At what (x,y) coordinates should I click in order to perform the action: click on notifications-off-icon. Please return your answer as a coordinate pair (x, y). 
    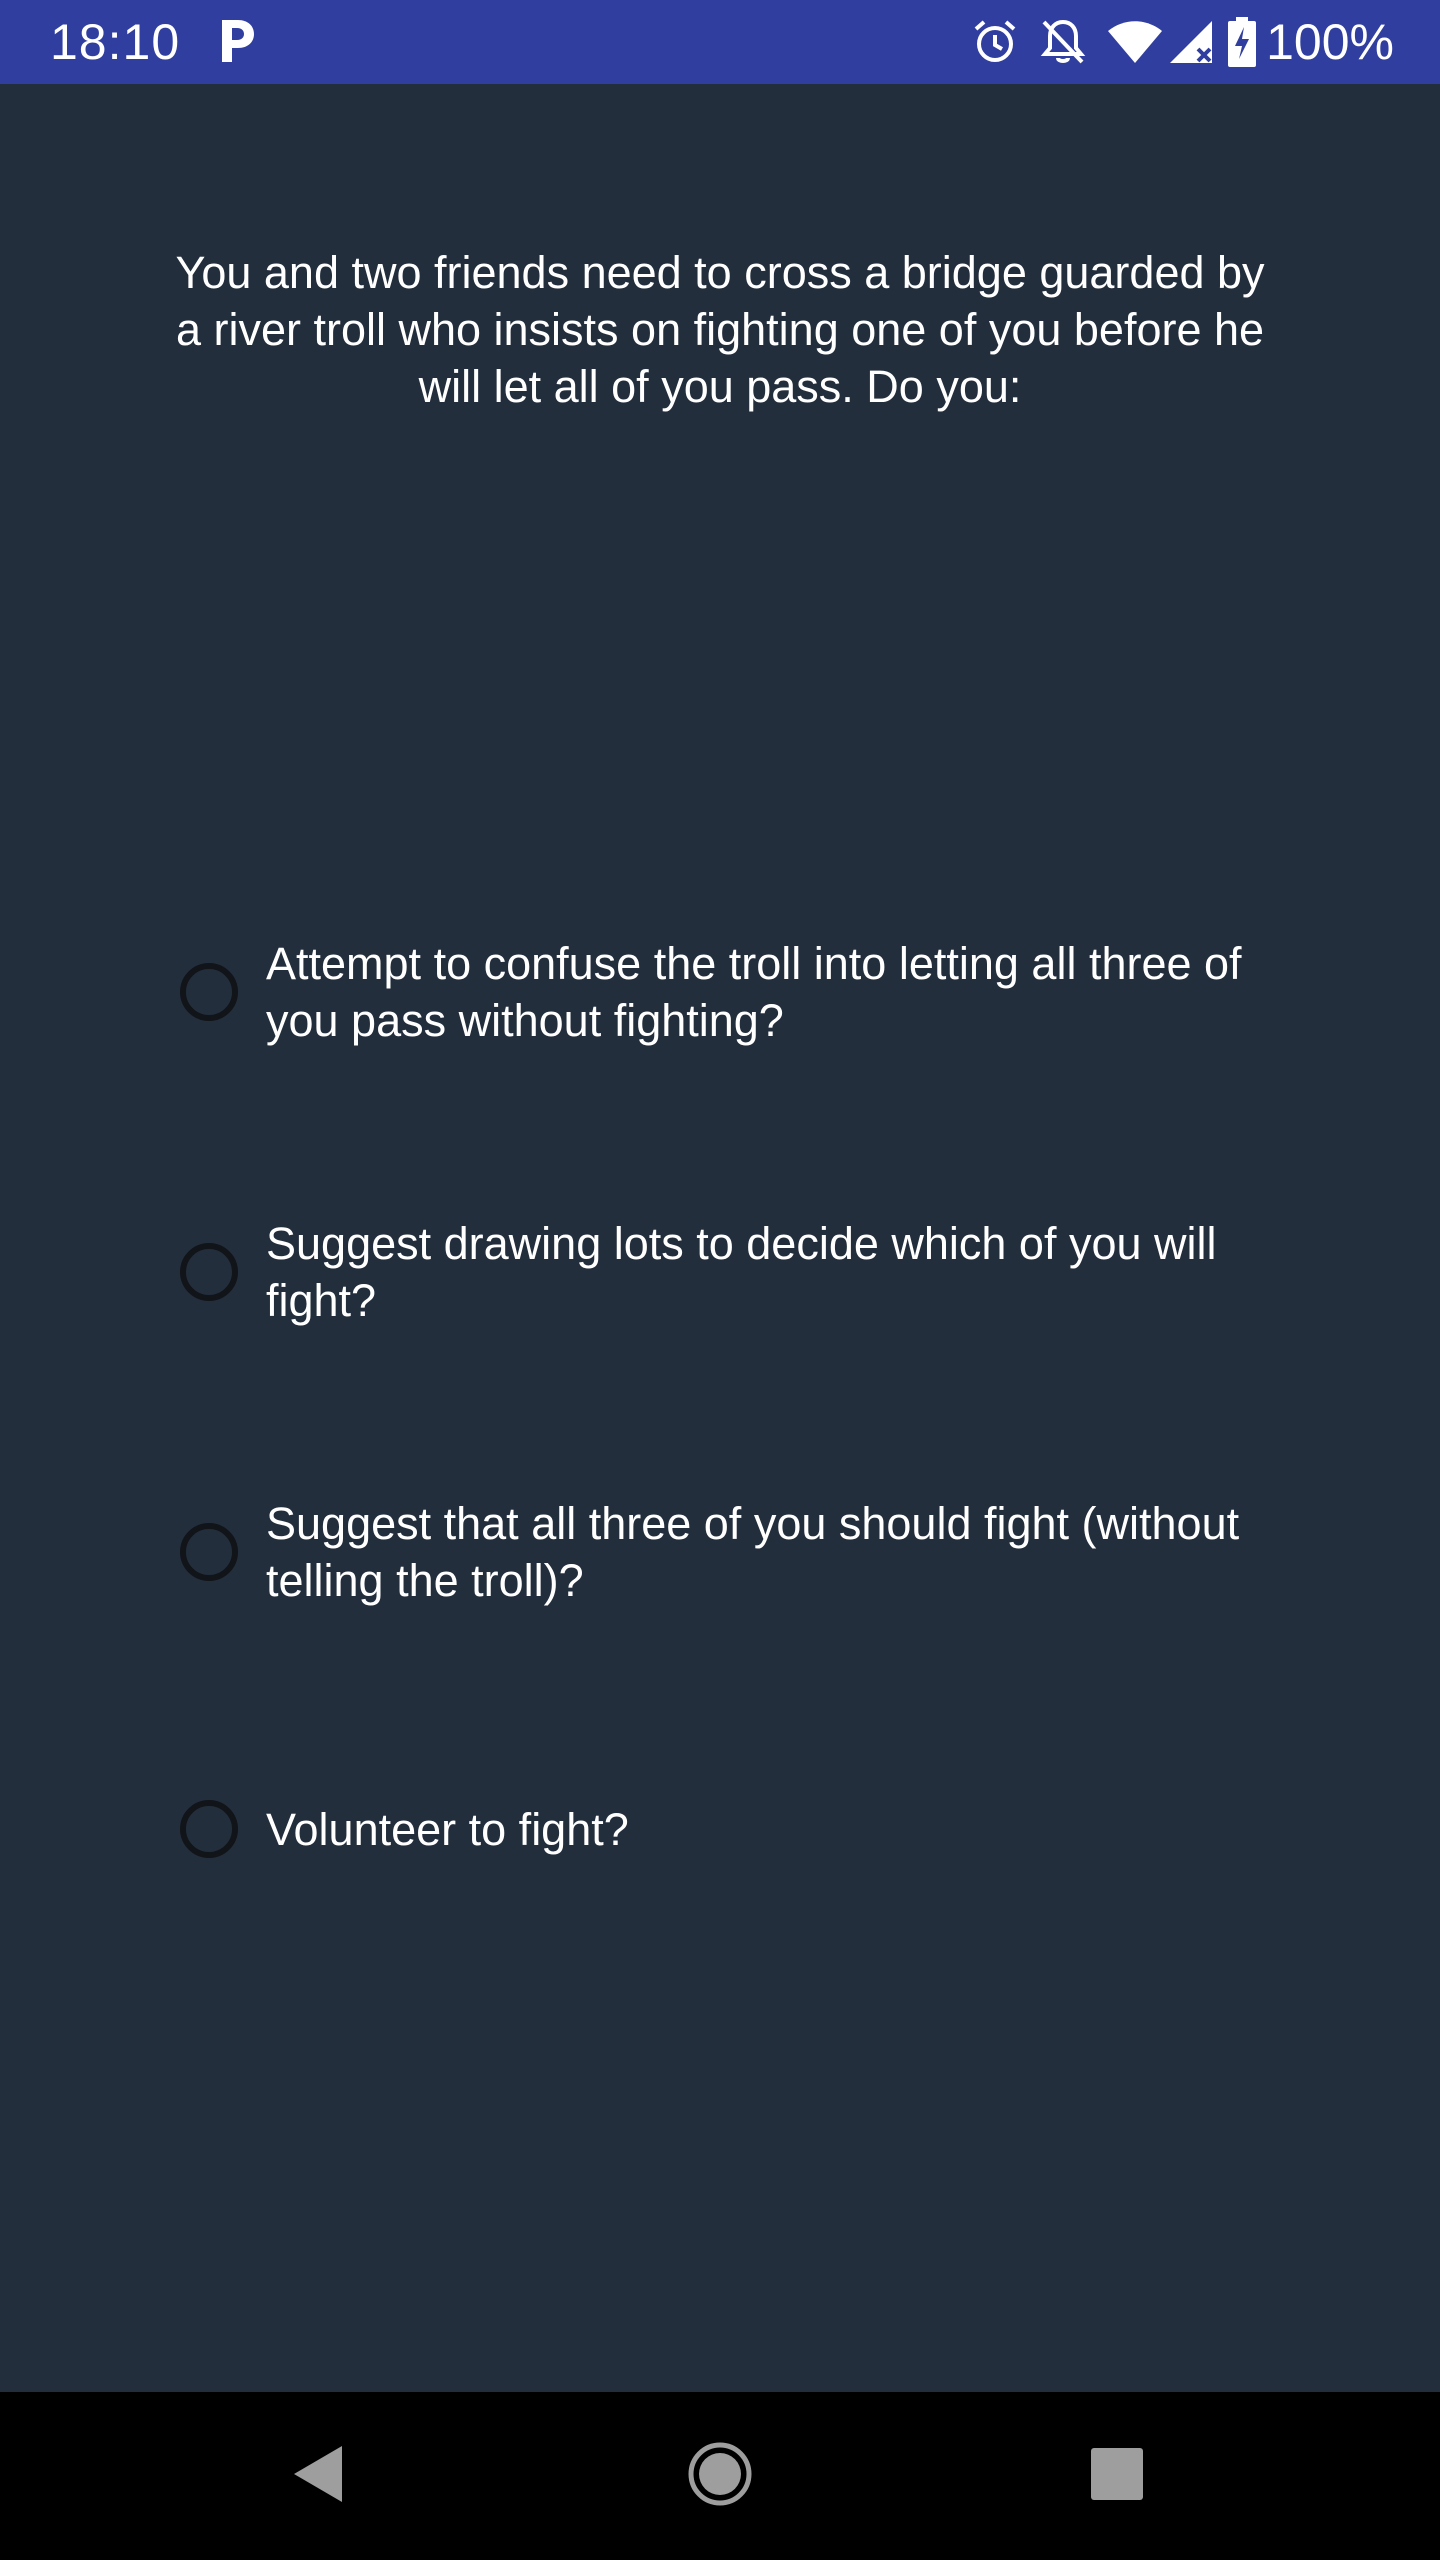
    Looking at the image, I should click on (1063, 42).